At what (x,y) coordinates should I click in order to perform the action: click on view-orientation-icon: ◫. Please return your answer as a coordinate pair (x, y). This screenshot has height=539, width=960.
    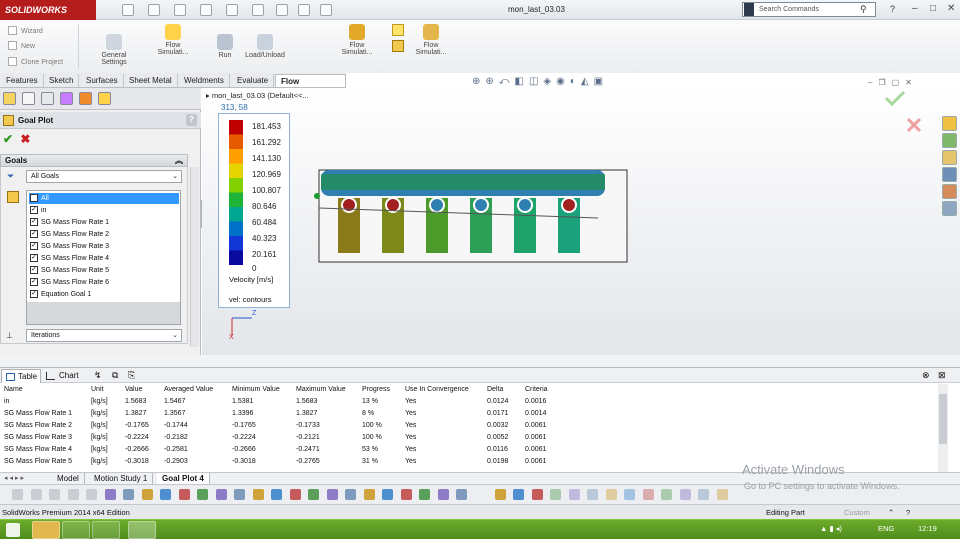
    Looking at the image, I should click on (536, 81).